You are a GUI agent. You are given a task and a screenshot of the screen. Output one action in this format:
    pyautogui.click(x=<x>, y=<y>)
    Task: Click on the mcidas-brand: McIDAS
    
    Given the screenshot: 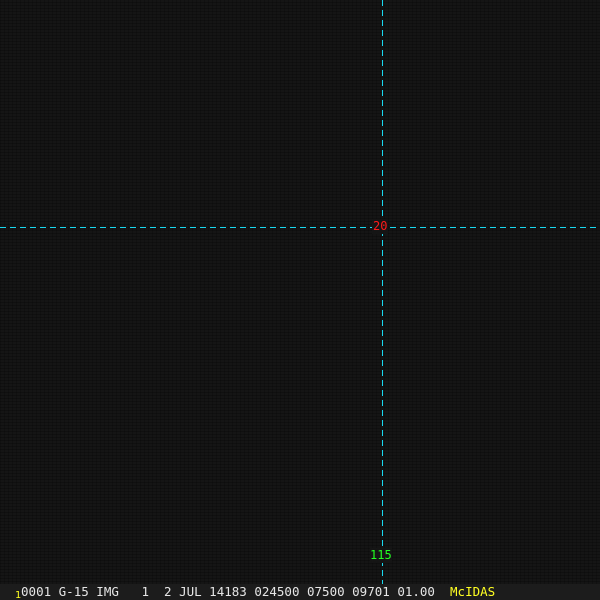 What is the action you would take?
    pyautogui.click(x=473, y=591)
    